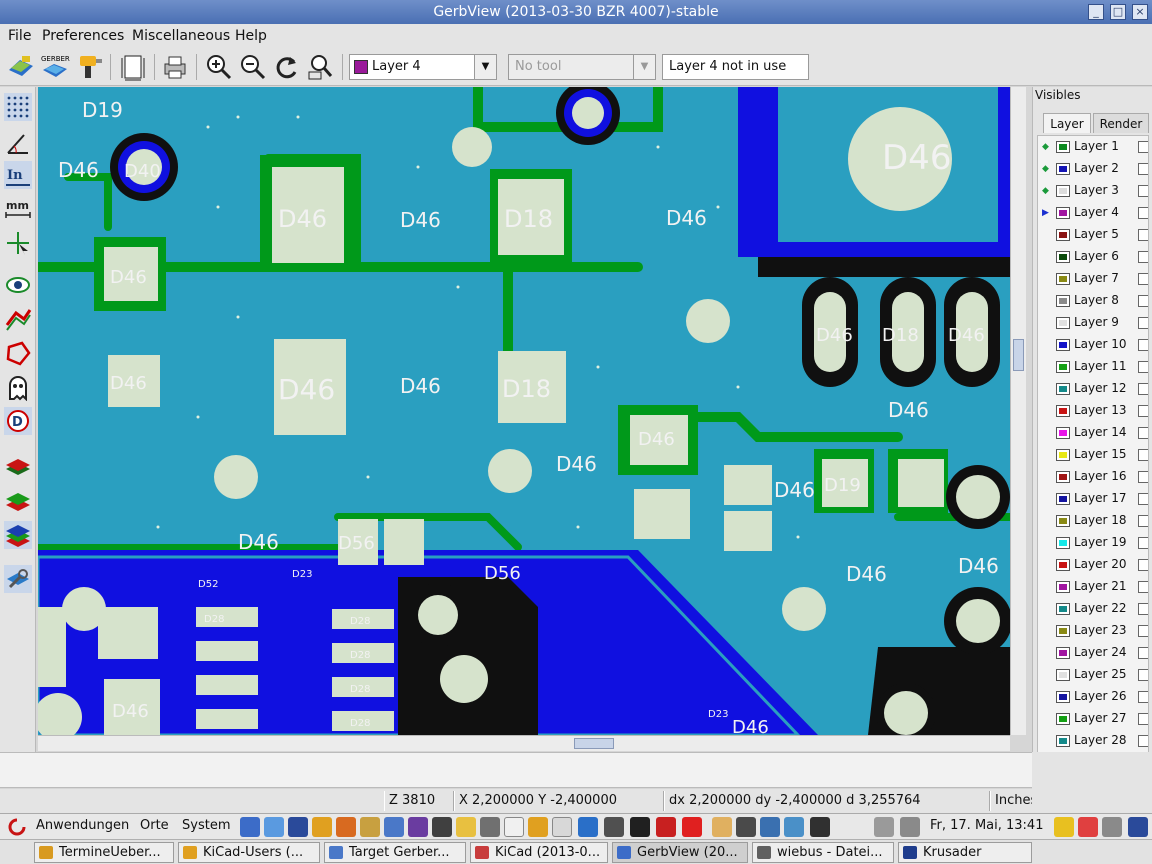 This screenshot has width=1152, height=864. What do you see at coordinates (1100, 564) in the screenshot?
I see `layer-name: Layer 20` at bounding box center [1100, 564].